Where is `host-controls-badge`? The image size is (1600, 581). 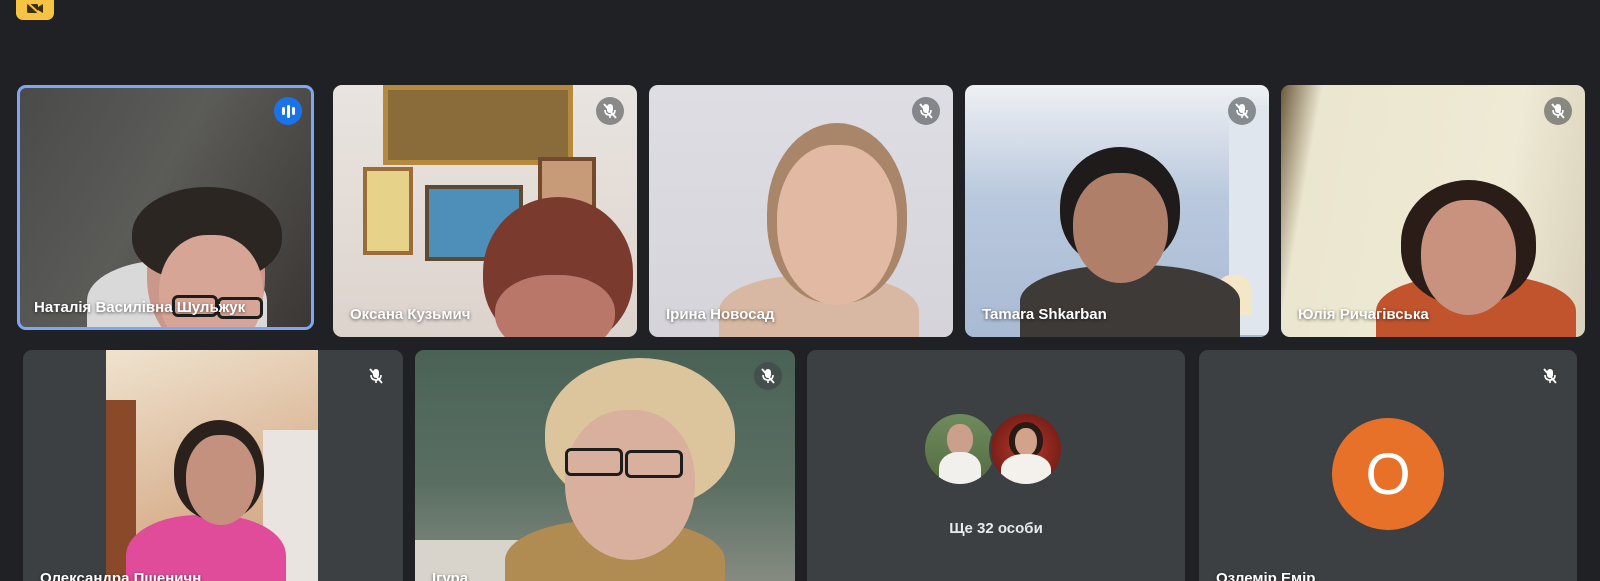 host-controls-badge is located at coordinates (35, 10).